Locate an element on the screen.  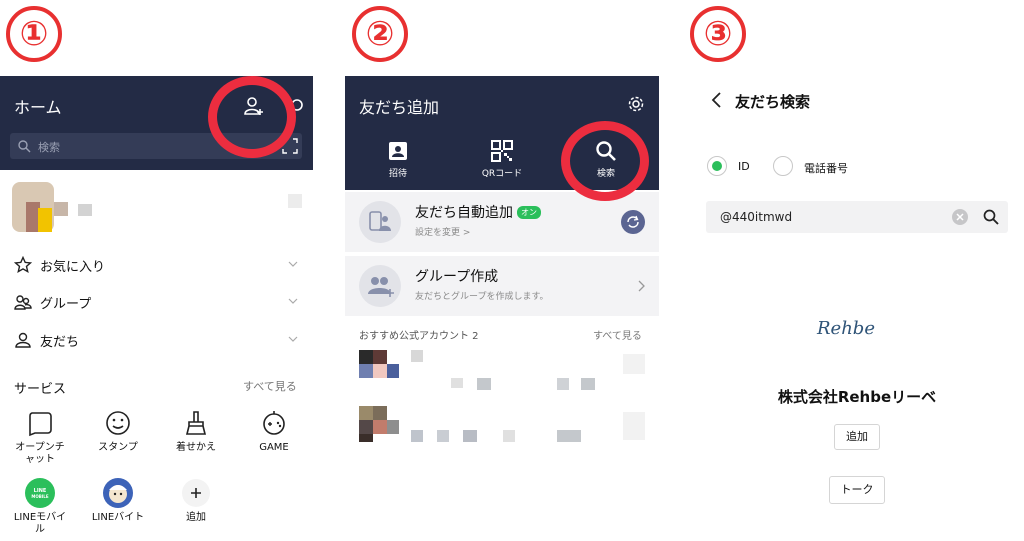
service-line-mobile: LINE MOBILE LINEモバイ ル is located at coordinates (40, 507).